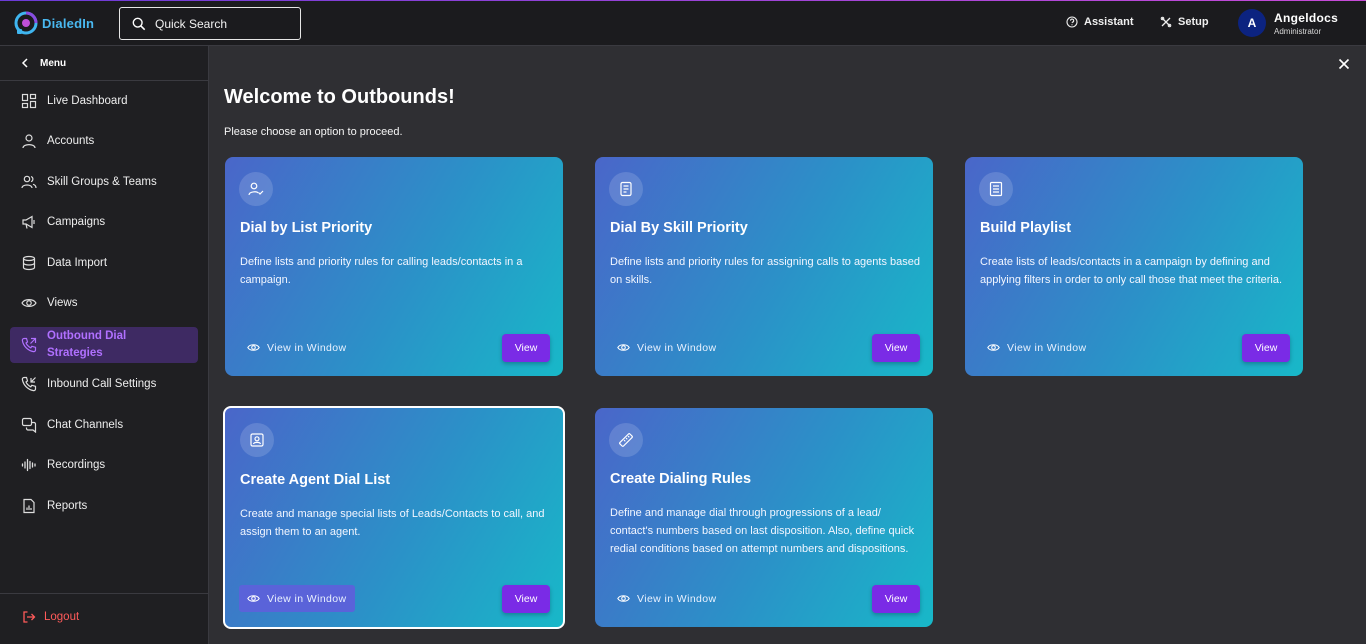 This screenshot has width=1366, height=644. I want to click on sidebar-item-accounts: Accounts, so click(104, 141).